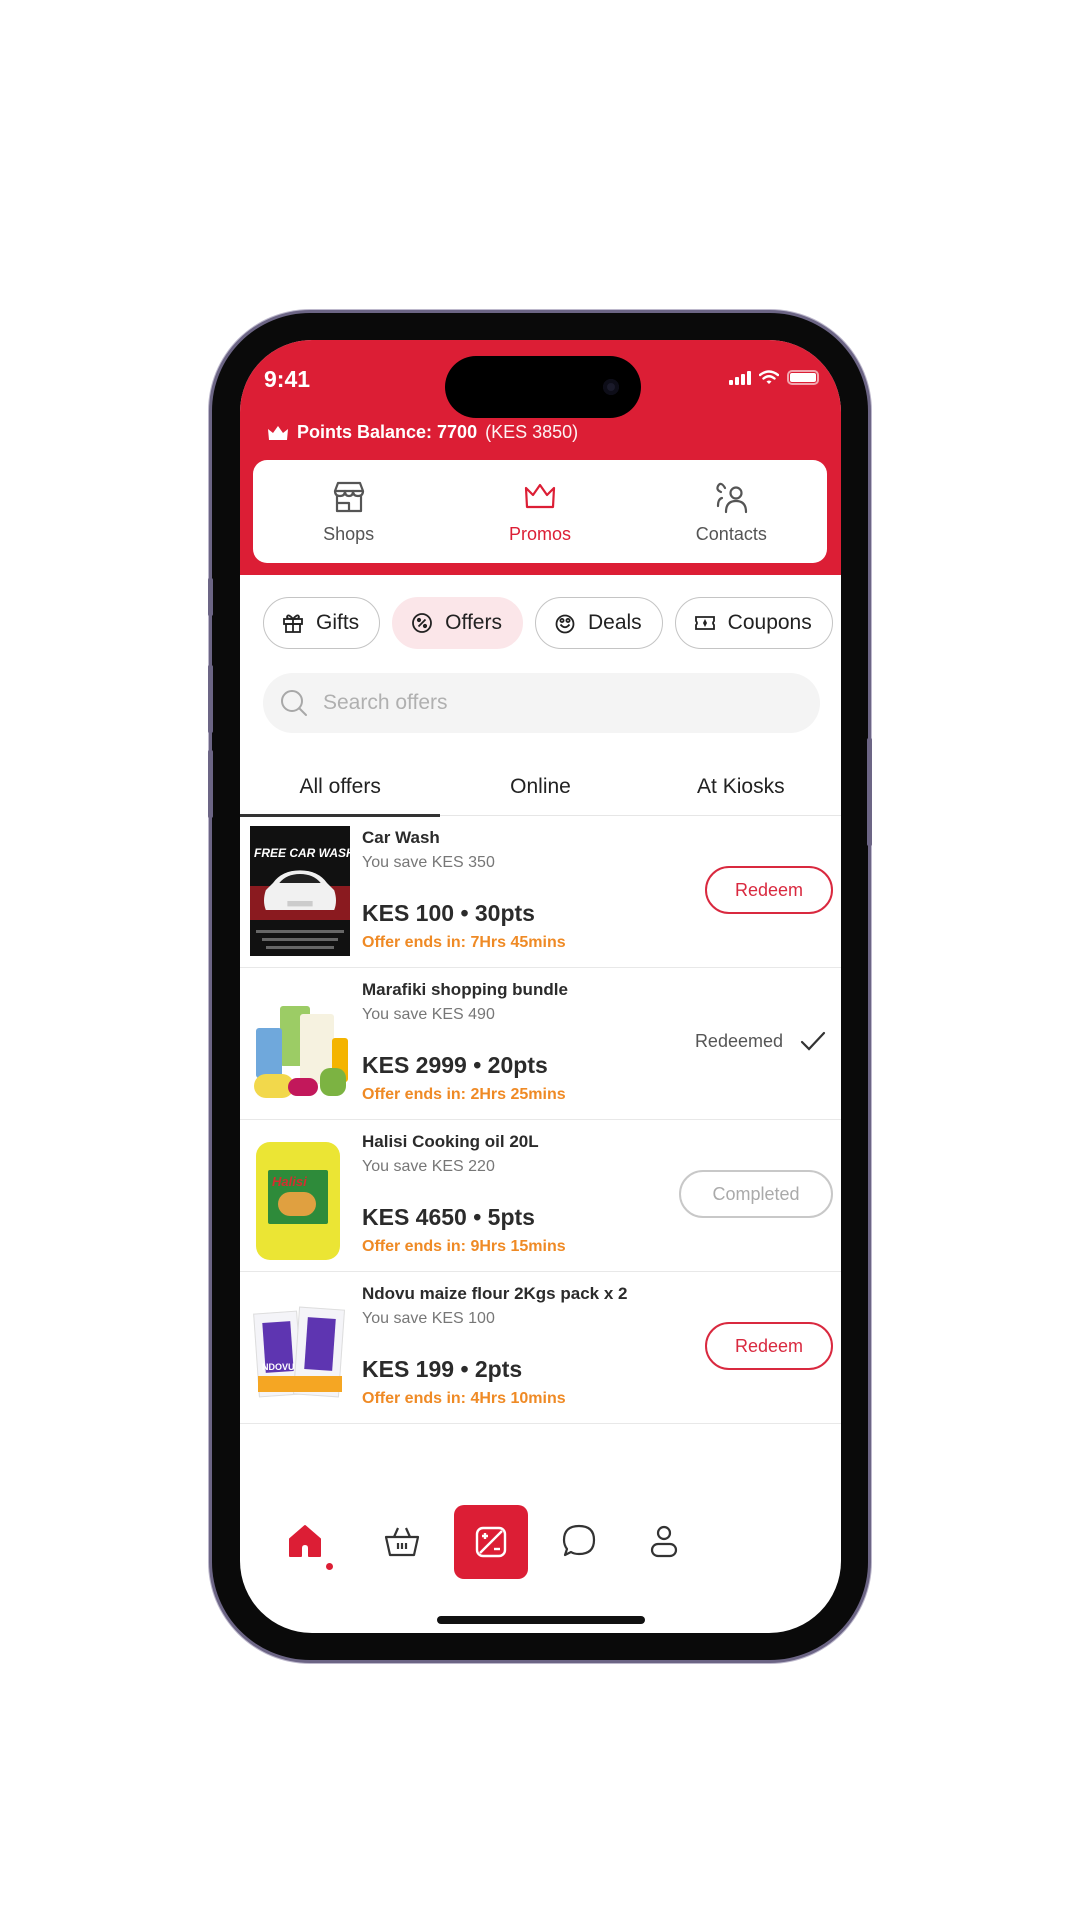 The image size is (1080, 1920). I want to click on points-balance-kes: (KES 3850), so click(532, 432).